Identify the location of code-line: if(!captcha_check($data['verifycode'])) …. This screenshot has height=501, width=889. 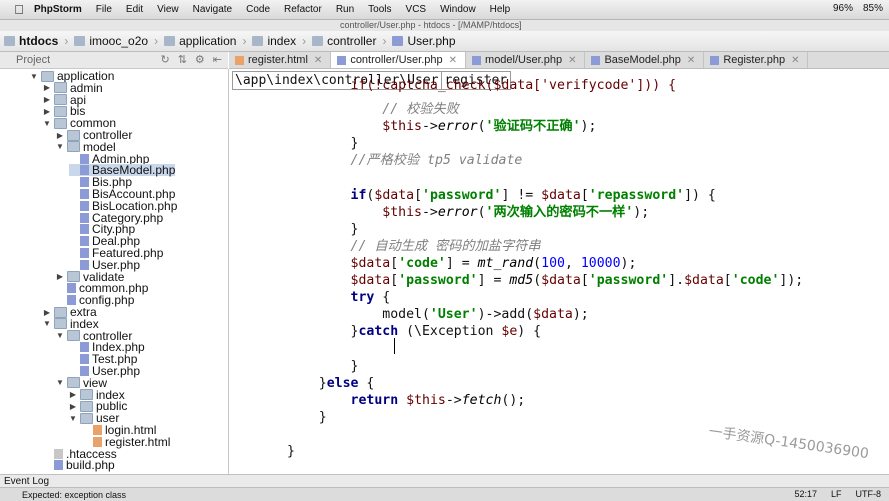
(513, 85).